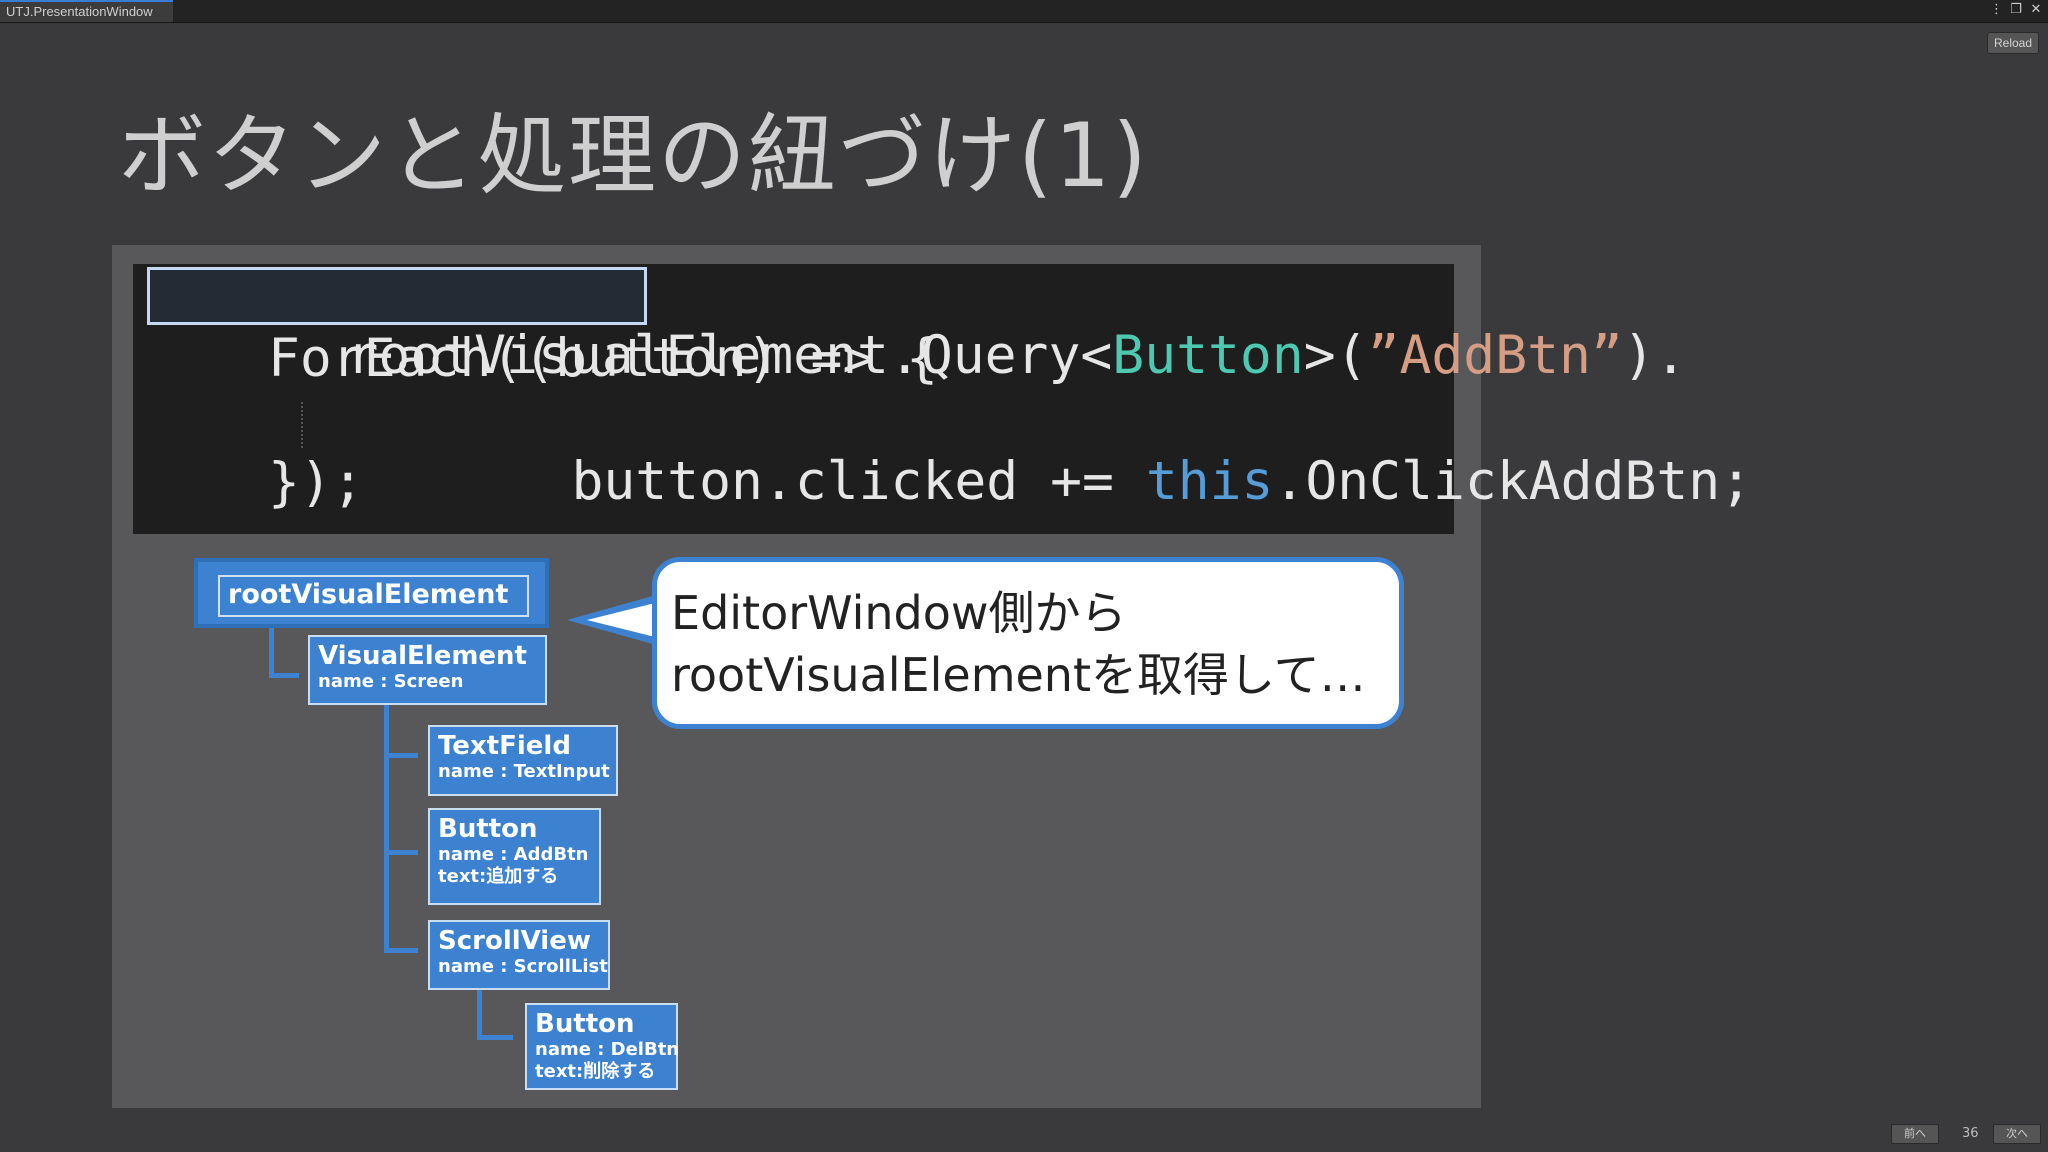 This screenshot has height=1152, width=2048. What do you see at coordinates (422, 656) in the screenshot?
I see `node-type: VisualElement` at bounding box center [422, 656].